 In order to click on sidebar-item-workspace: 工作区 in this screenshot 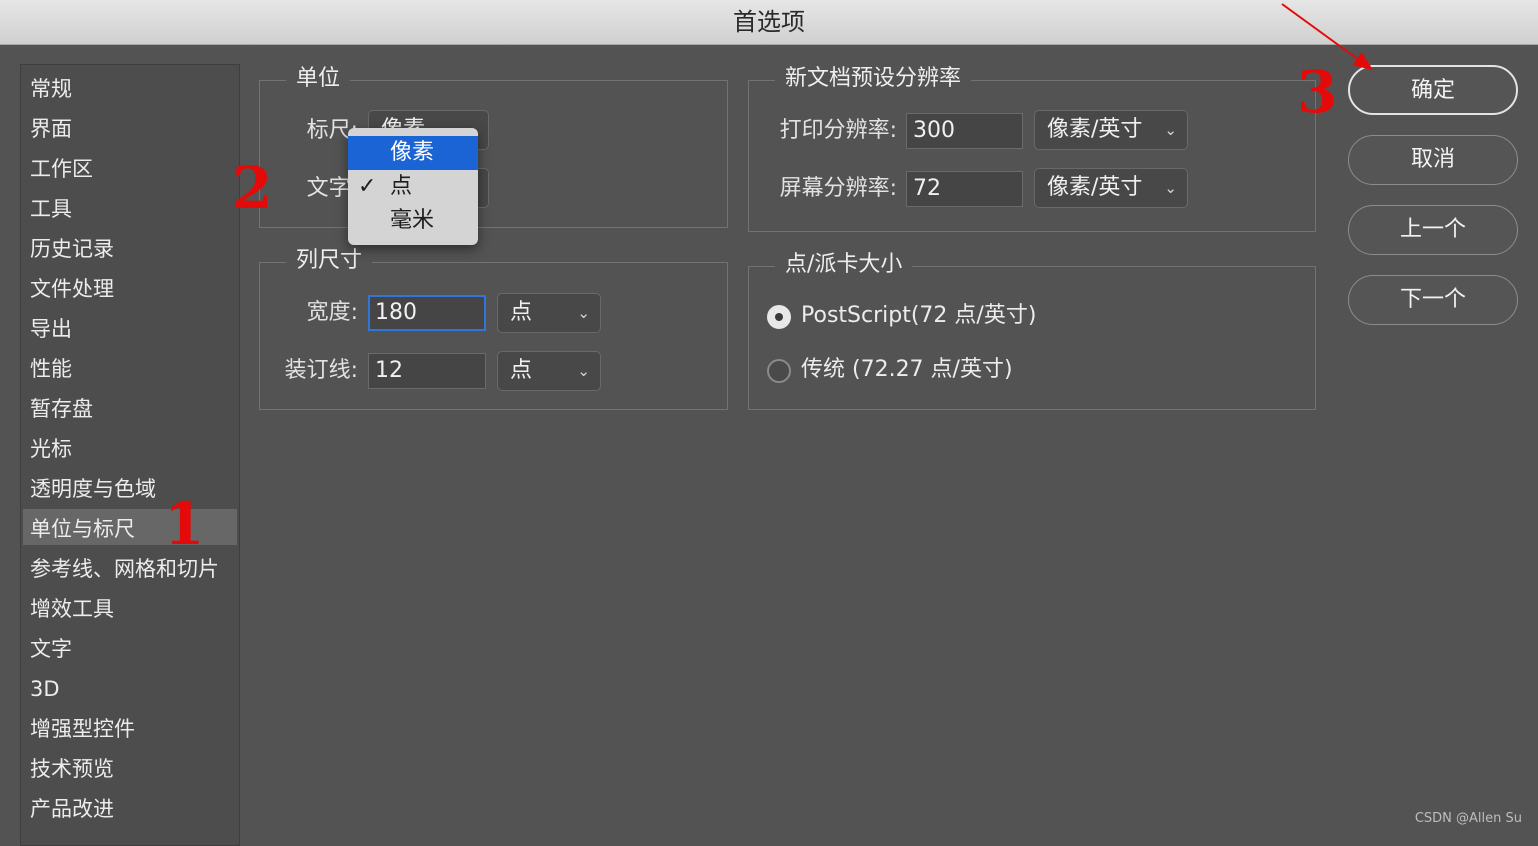, I will do `click(130, 167)`.